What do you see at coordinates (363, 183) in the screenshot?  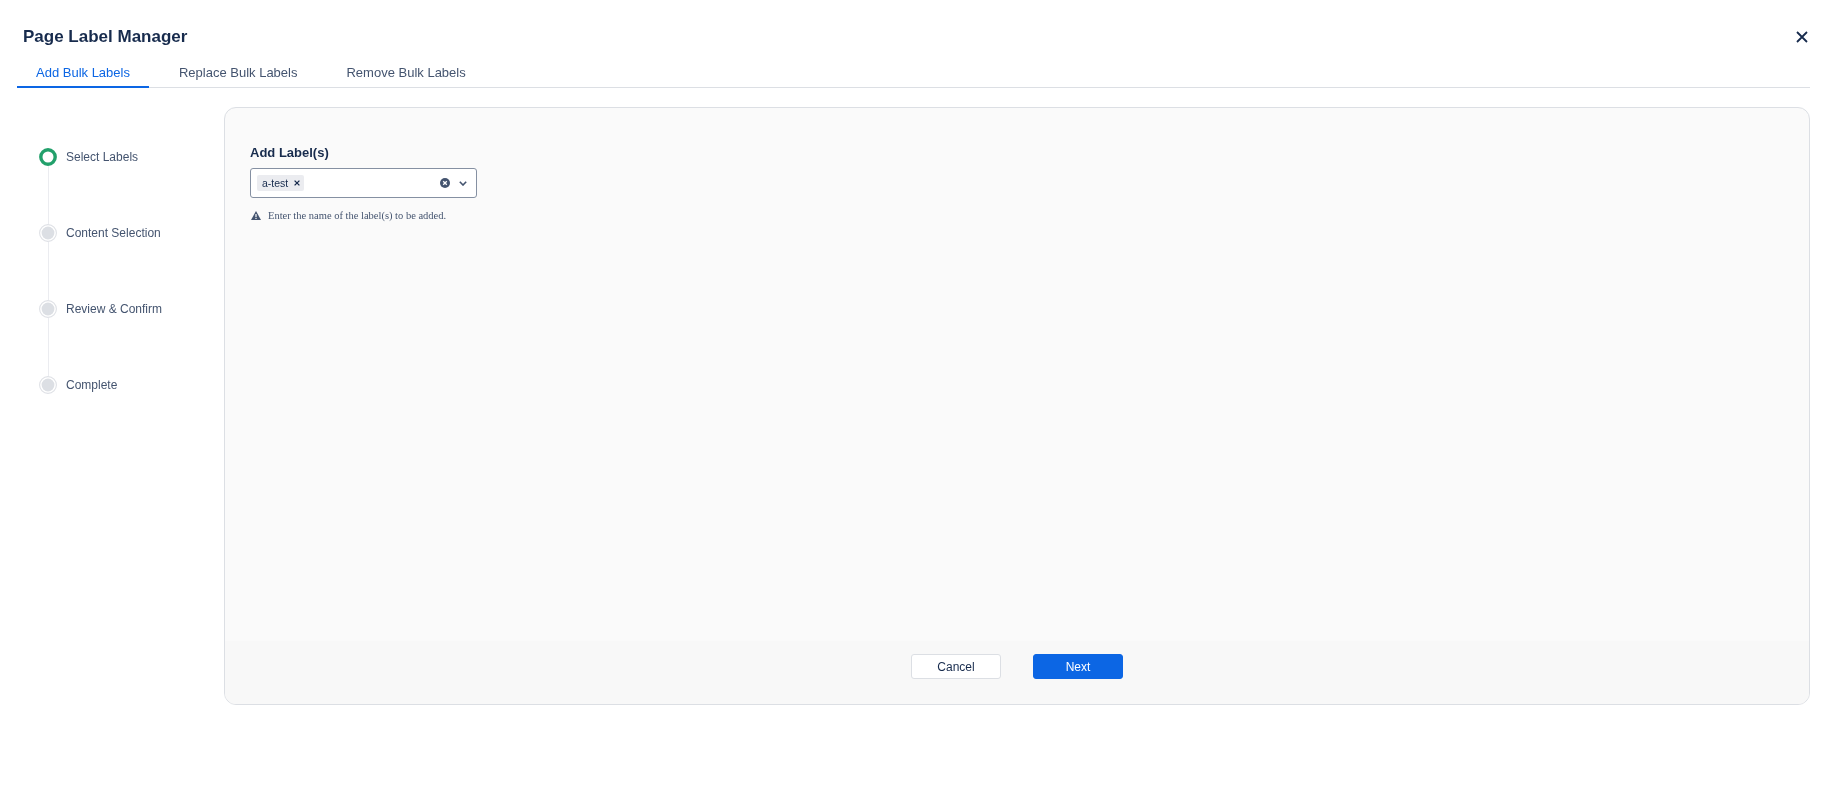 I see `label-select-field: a-test` at bounding box center [363, 183].